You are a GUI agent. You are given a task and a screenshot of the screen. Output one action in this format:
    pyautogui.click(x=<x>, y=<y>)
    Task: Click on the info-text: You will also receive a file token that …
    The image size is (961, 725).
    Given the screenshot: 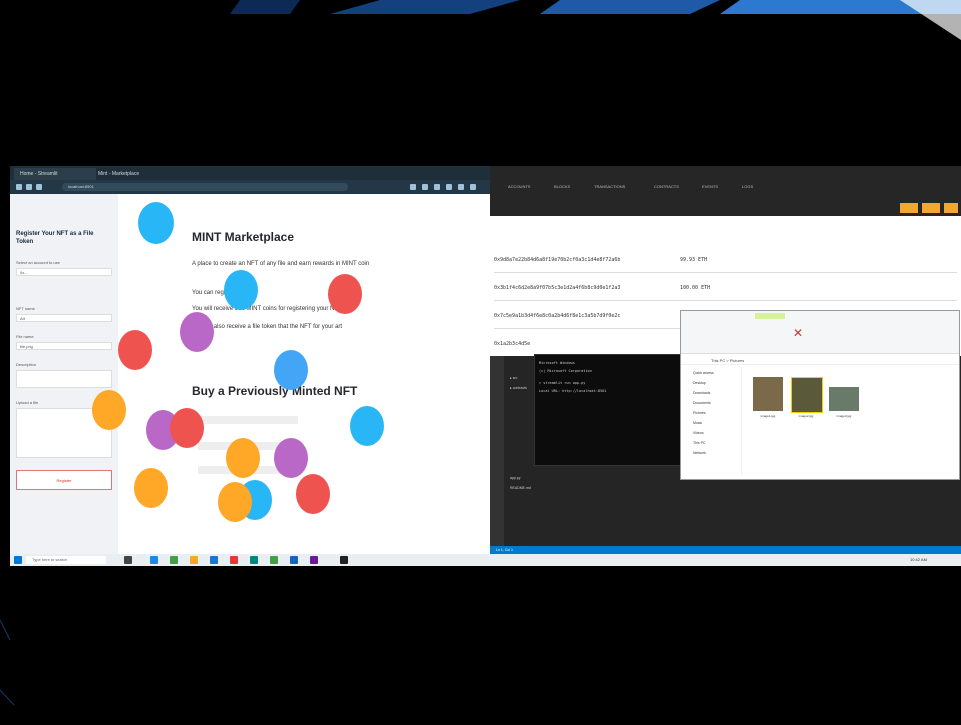 What is the action you would take?
    pyautogui.click(x=267, y=327)
    